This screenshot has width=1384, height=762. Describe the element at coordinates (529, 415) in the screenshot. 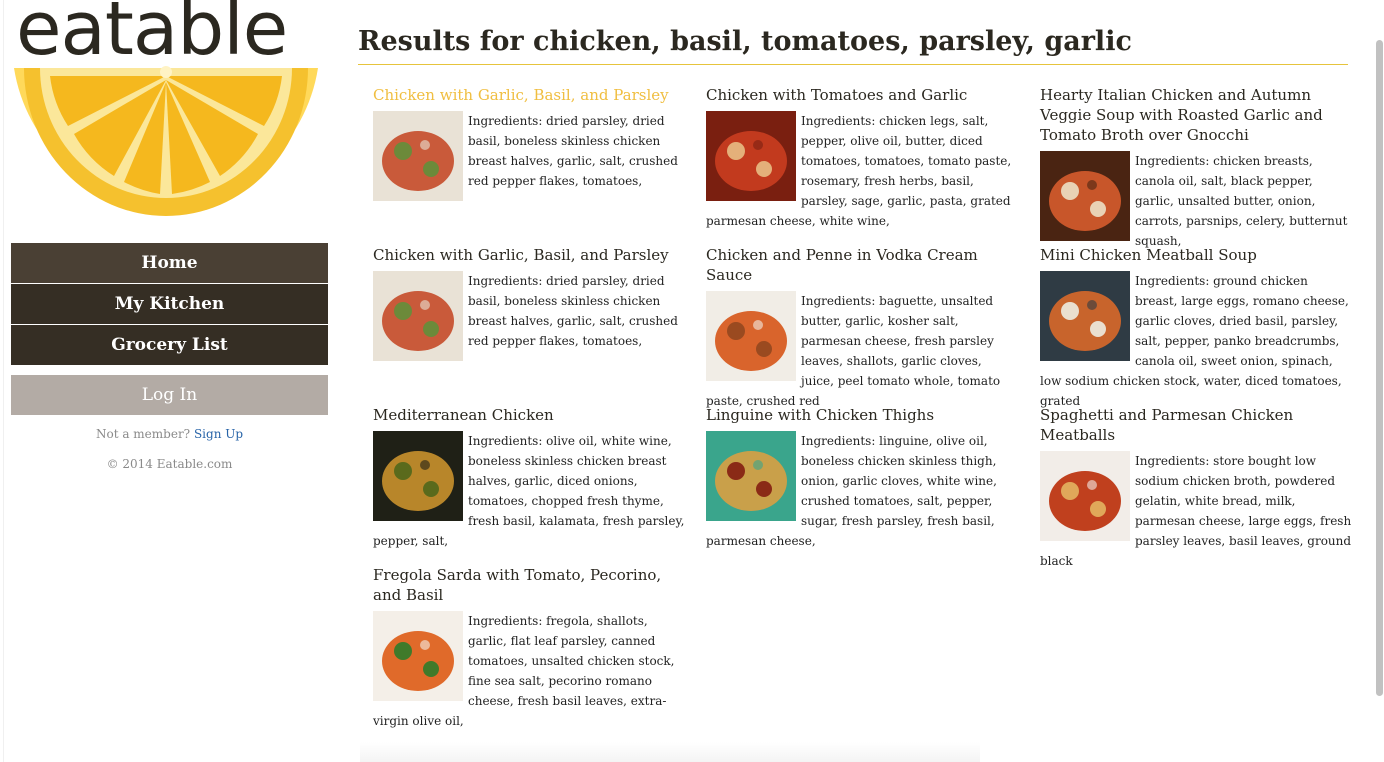

I see `recipe-title-link: Mediterranean Chicken` at that location.